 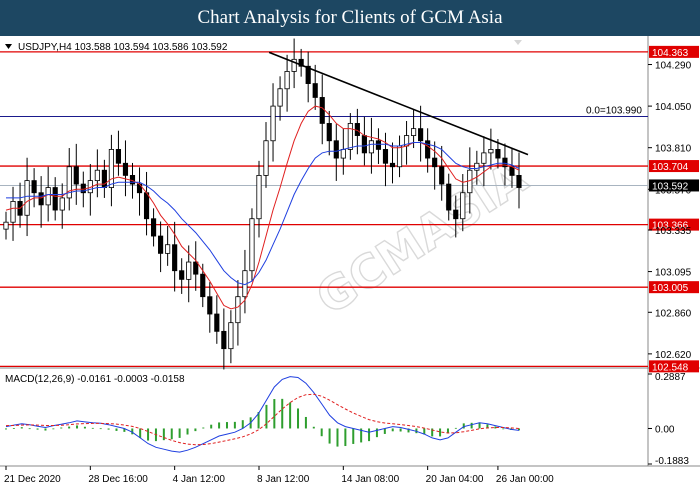 I want to click on price-axis-label-1: 104.050, so click(x=673, y=107).